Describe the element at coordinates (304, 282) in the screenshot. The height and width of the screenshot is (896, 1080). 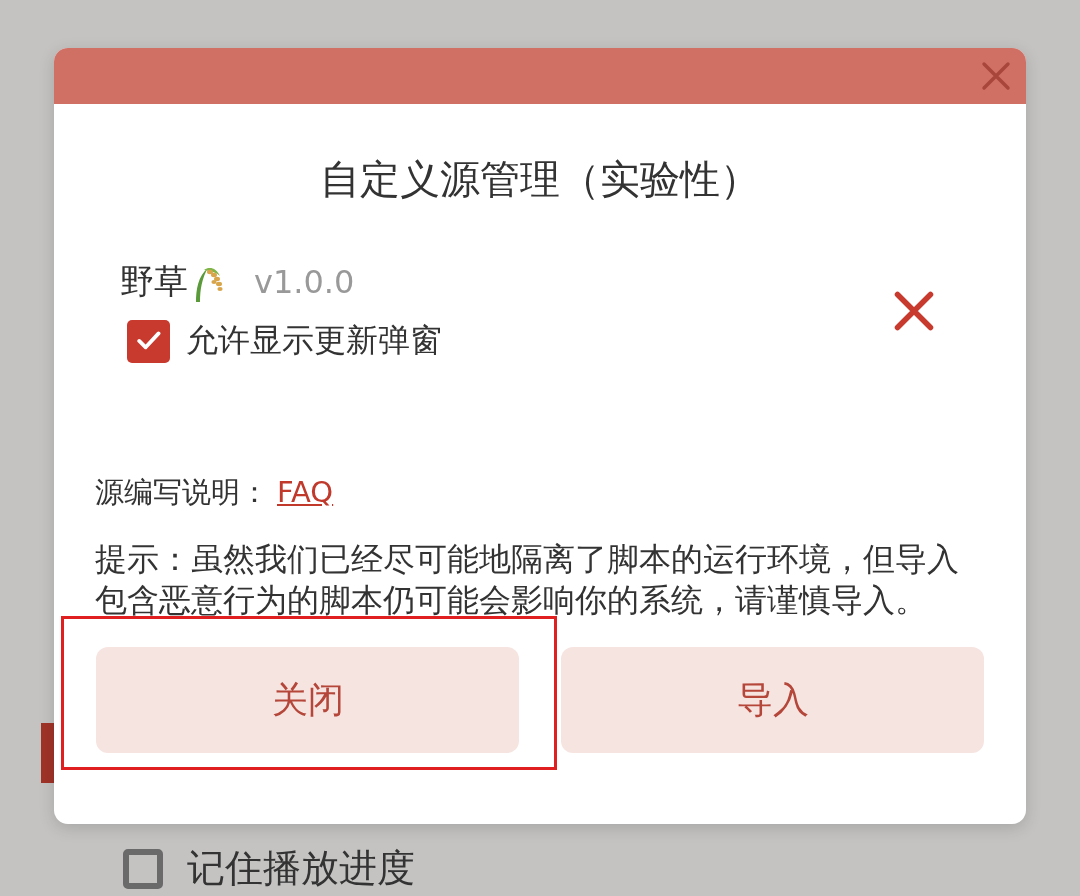
I see `source-version: v1.0.0` at that location.